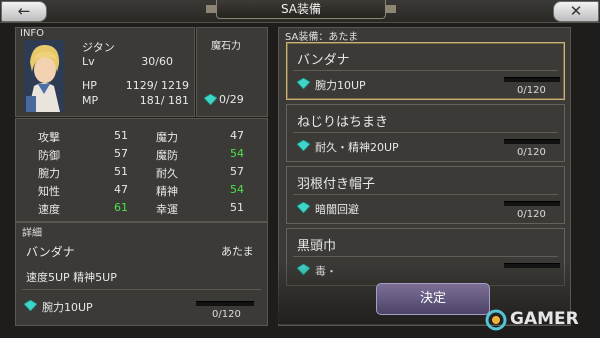 This screenshot has height=338, width=600. What do you see at coordinates (226, 314) in the screenshot?
I see `detail-count: 0/120` at bounding box center [226, 314].